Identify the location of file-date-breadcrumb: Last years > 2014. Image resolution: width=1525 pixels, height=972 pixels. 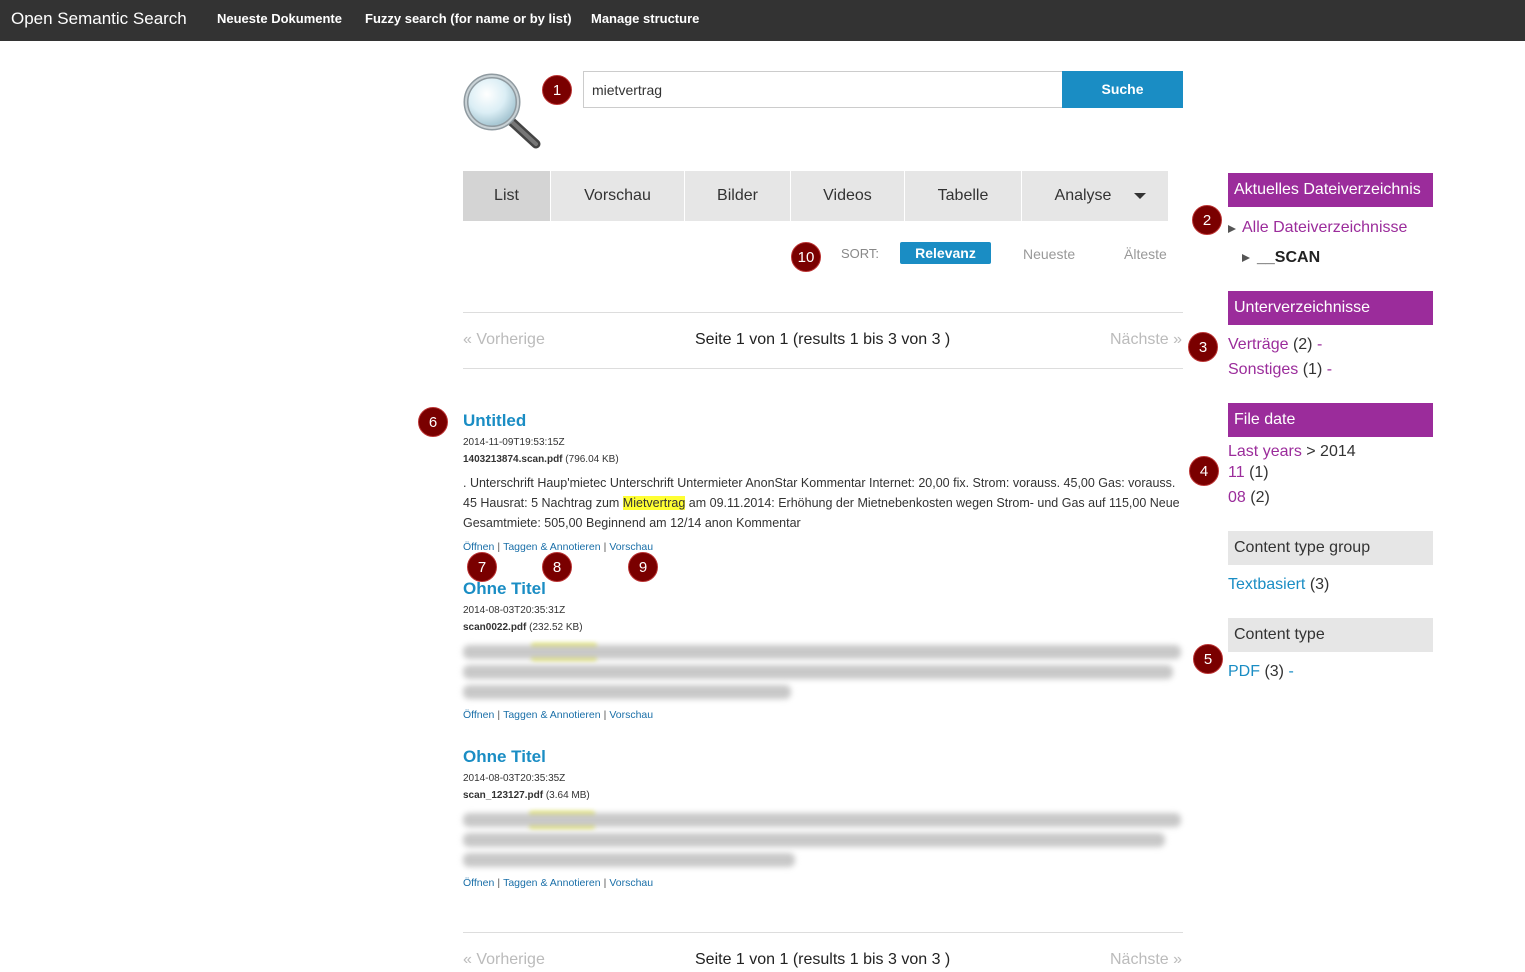
(1292, 451).